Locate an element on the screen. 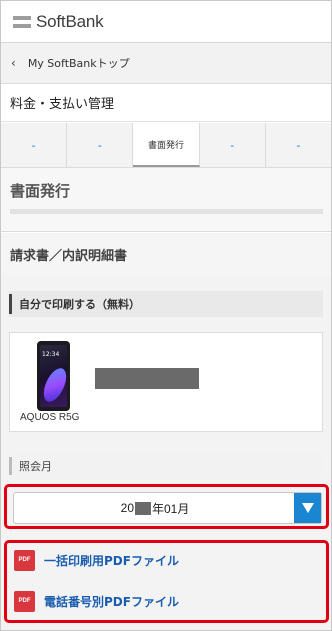 This screenshot has height=631, width=332. tab-document-issue: 書面発行 is located at coordinates (166, 145).